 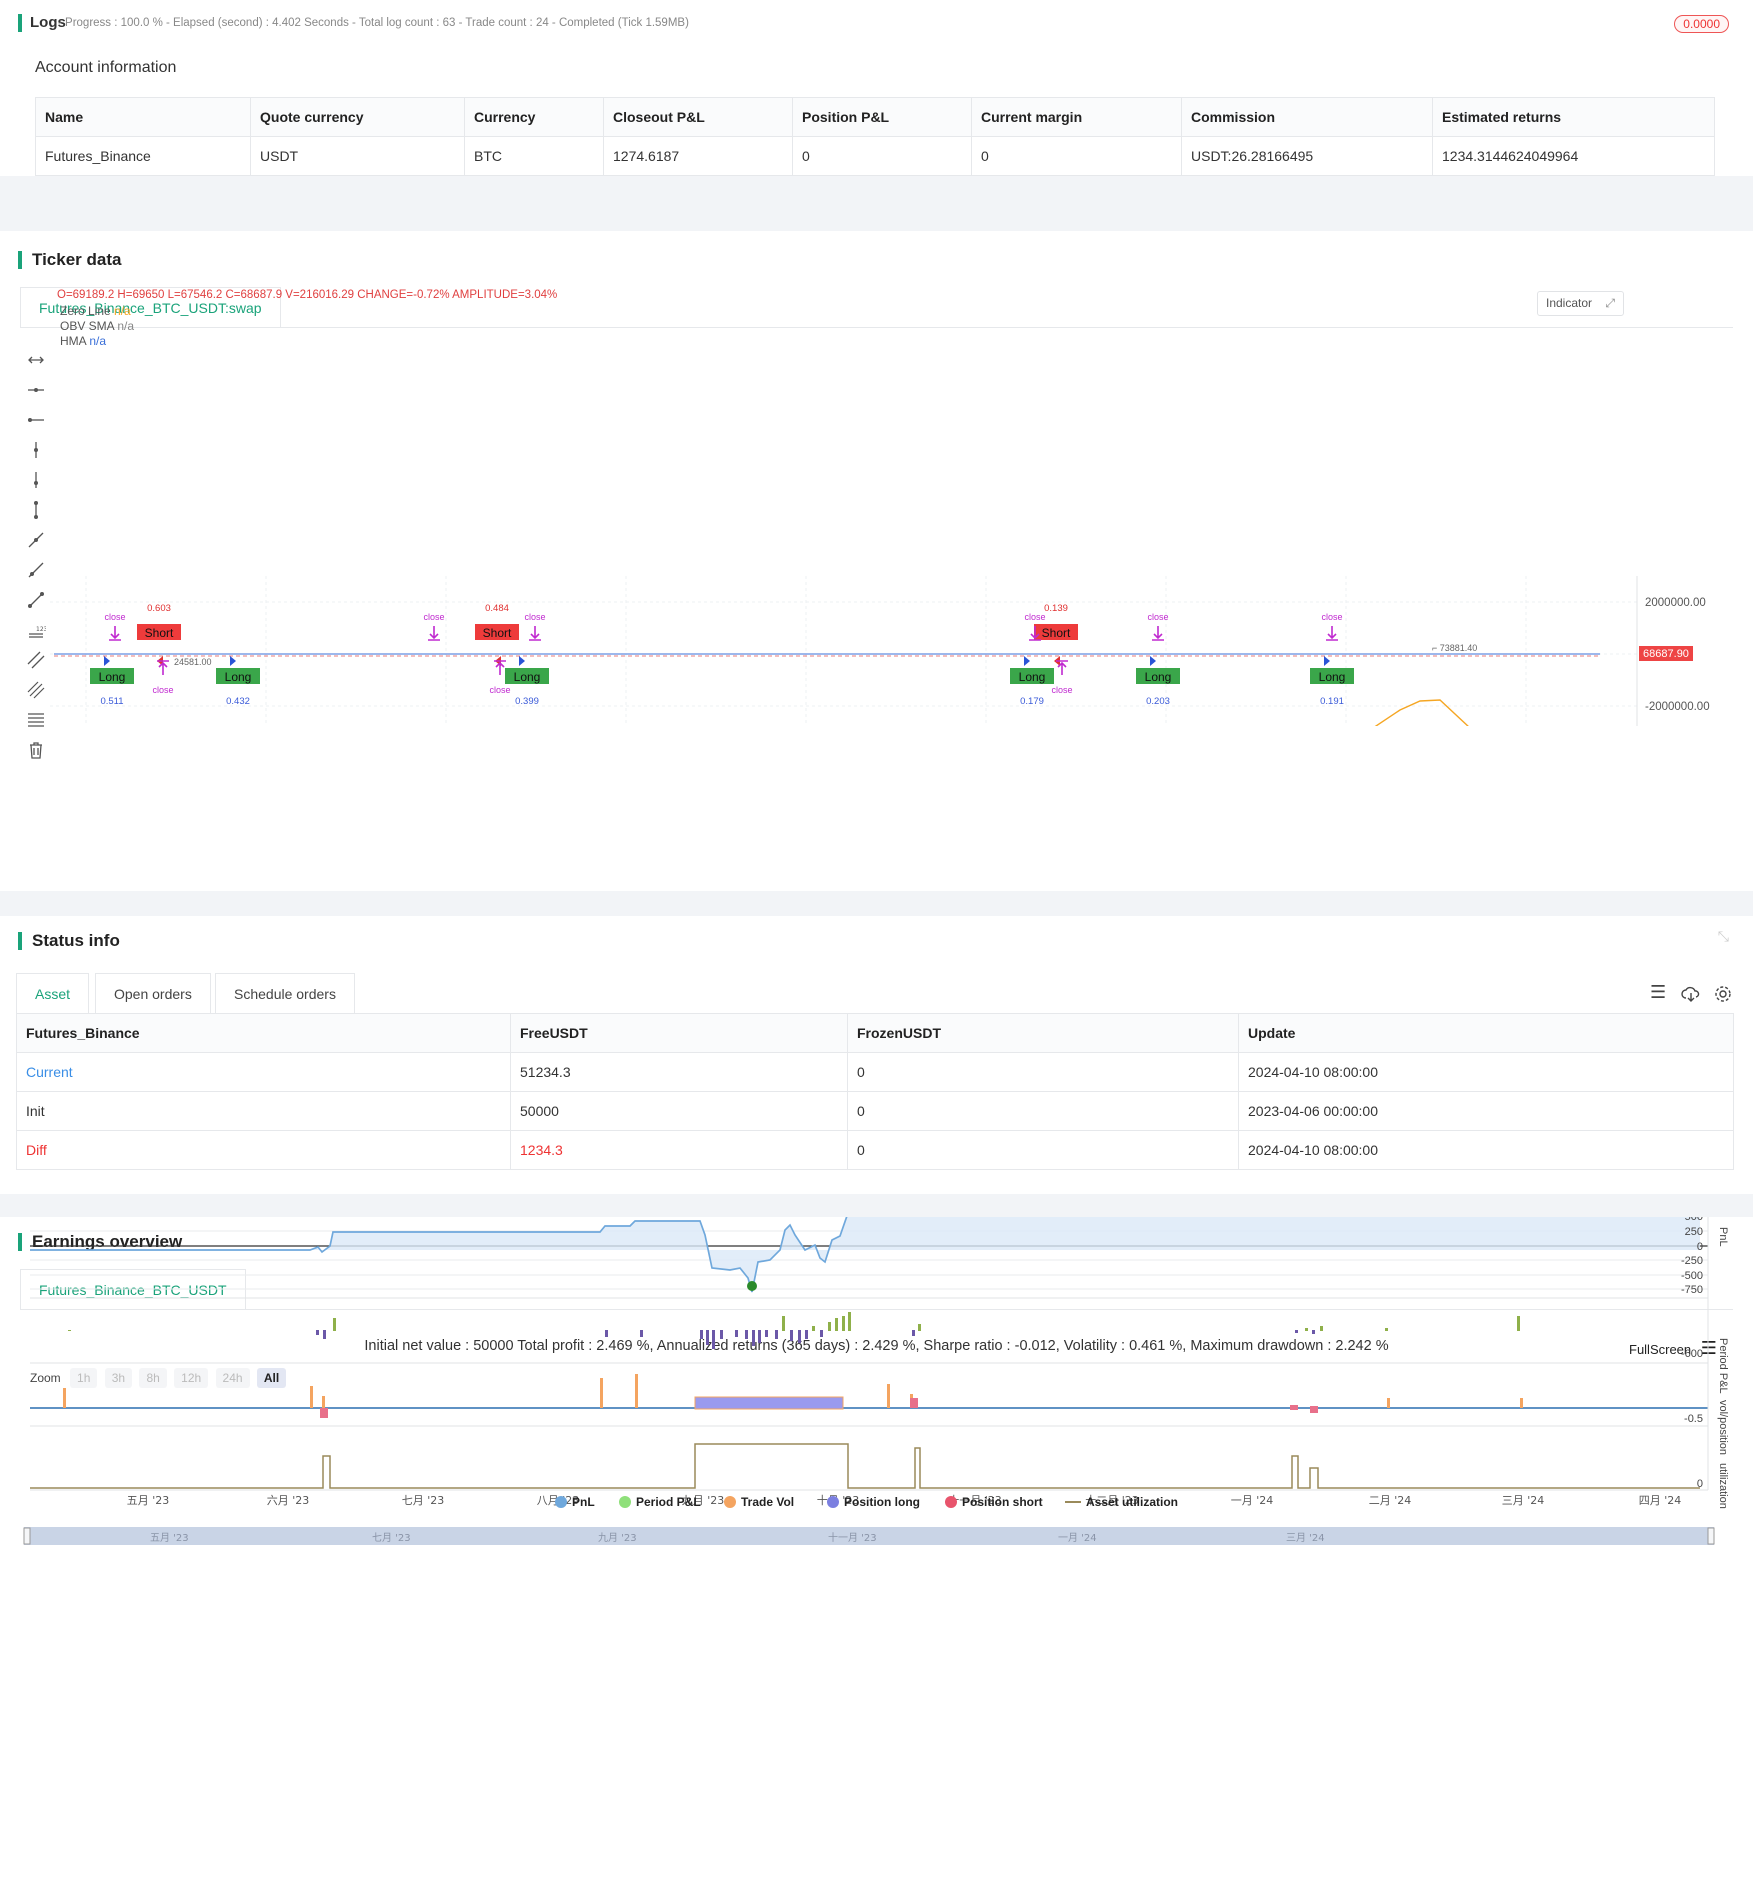 What do you see at coordinates (1043, 1033) in the screenshot?
I see `col-frozen: FrozenUSDT` at bounding box center [1043, 1033].